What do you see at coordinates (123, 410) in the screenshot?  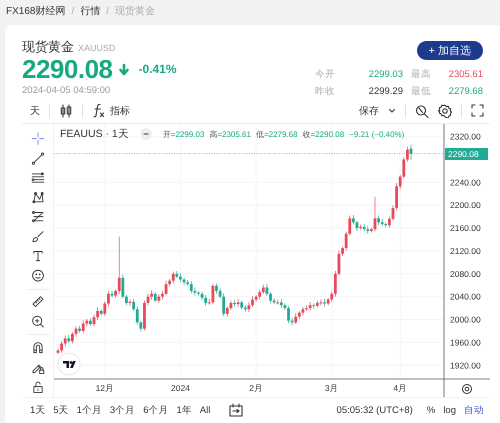 I see `range-button: 3个月` at bounding box center [123, 410].